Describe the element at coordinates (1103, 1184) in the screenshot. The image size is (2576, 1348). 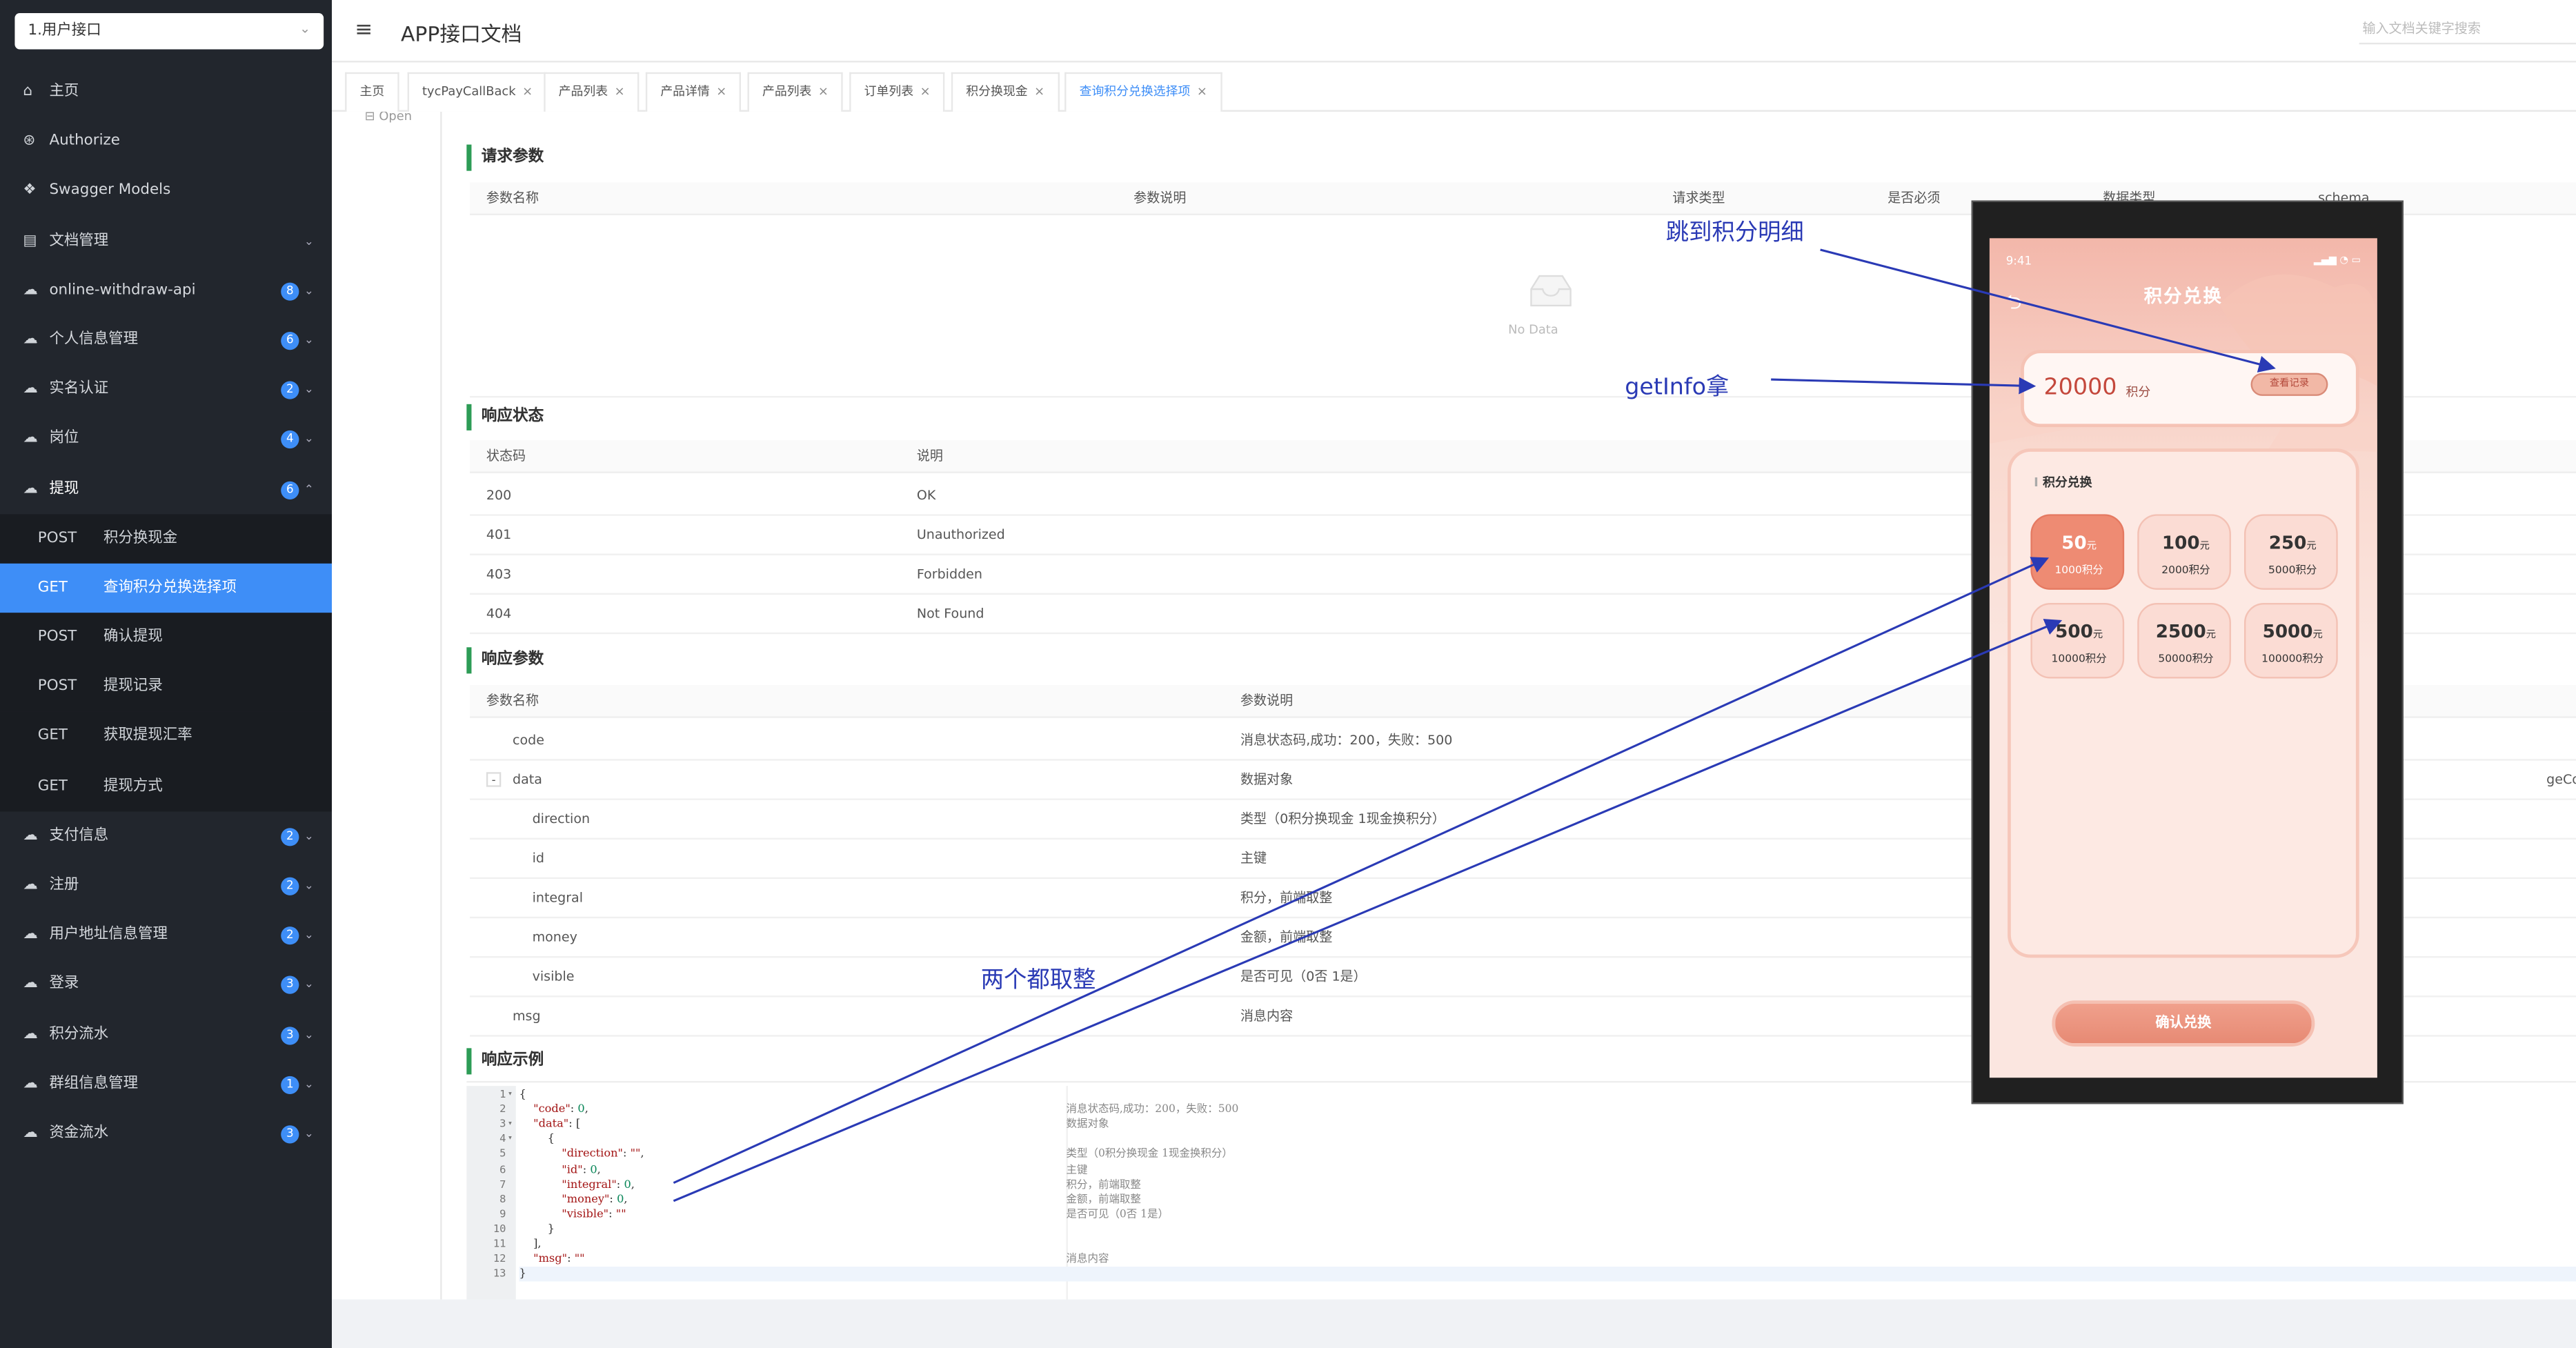
I see `code-comment: 积分，前端取整` at that location.